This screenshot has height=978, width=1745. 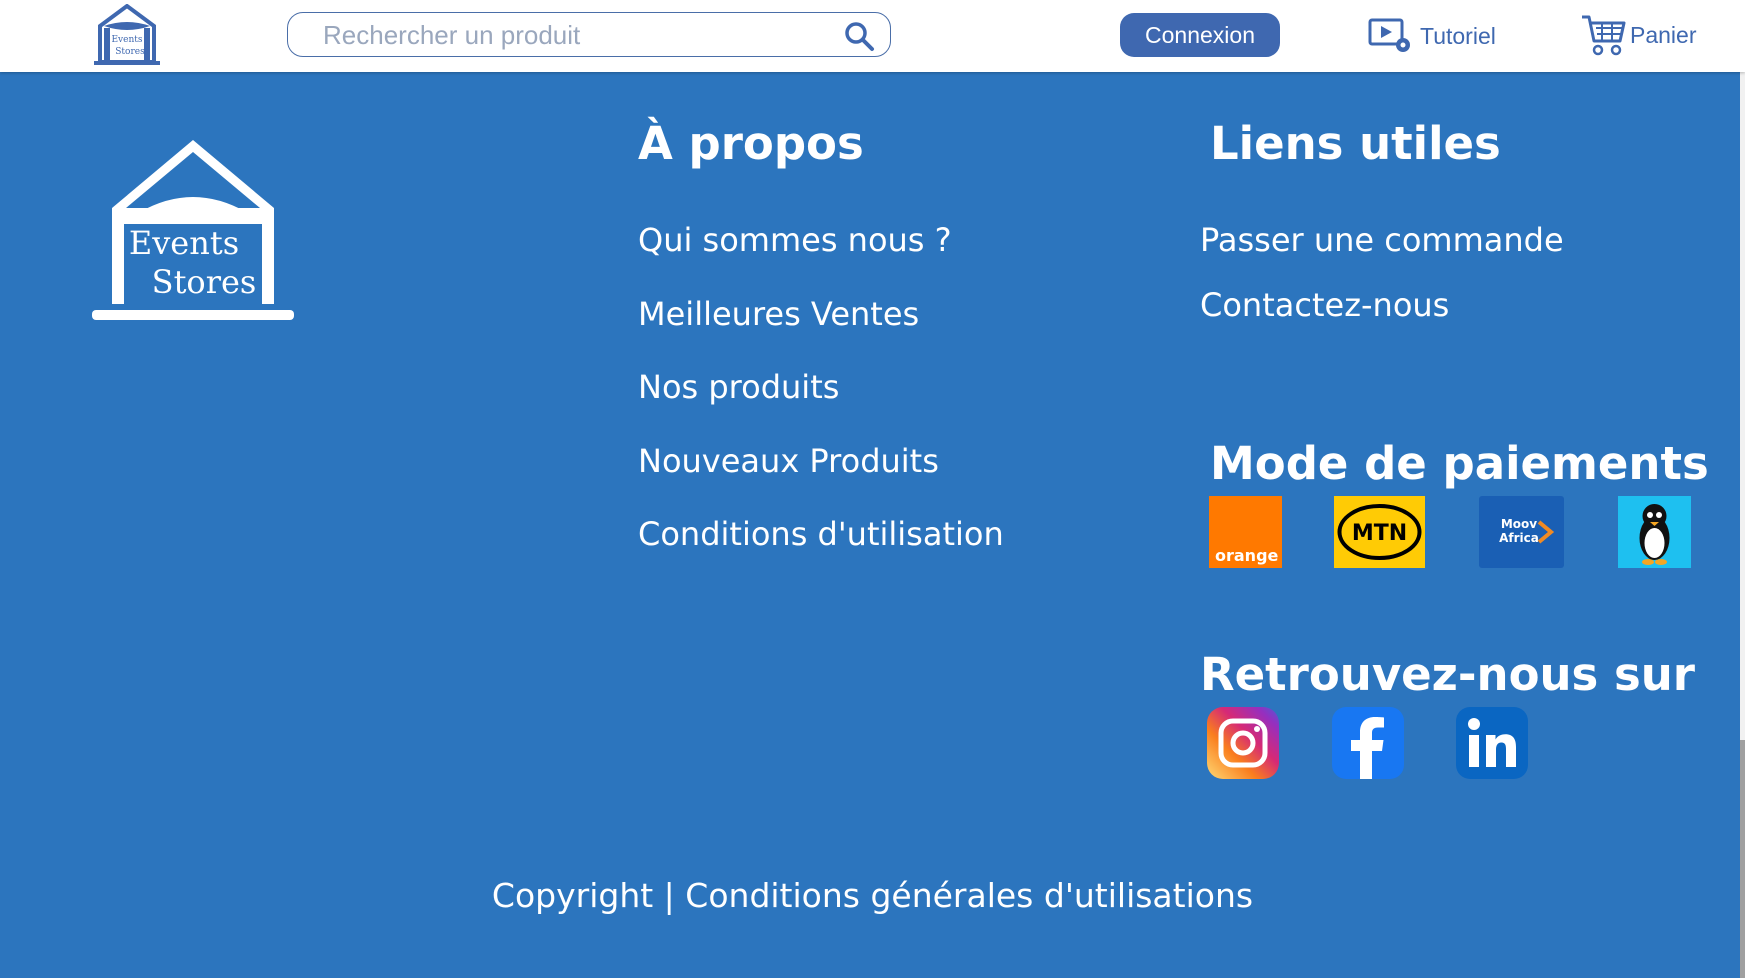 What do you see at coordinates (1458, 35) in the screenshot?
I see `tutorial-label: Tutoriel` at bounding box center [1458, 35].